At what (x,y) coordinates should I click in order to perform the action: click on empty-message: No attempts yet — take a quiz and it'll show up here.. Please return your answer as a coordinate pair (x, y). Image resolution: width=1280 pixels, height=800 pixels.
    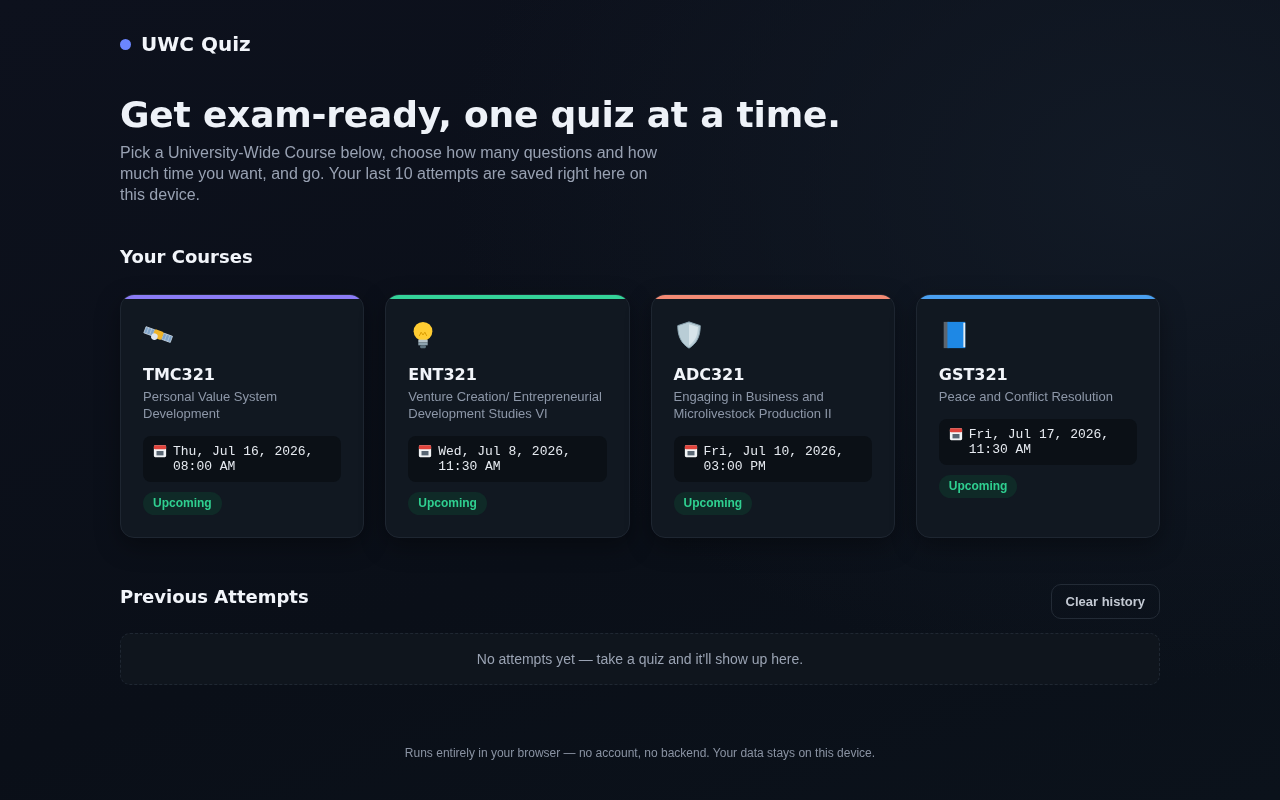
    Looking at the image, I should click on (640, 659).